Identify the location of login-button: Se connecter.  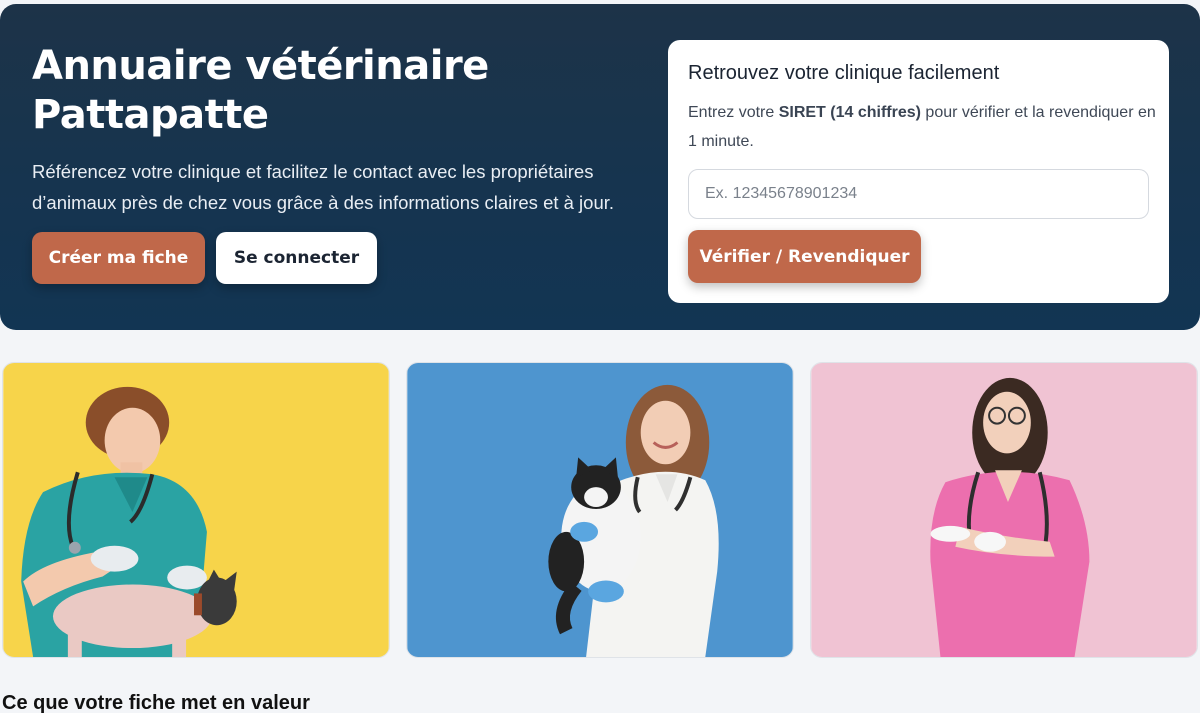
(296, 258).